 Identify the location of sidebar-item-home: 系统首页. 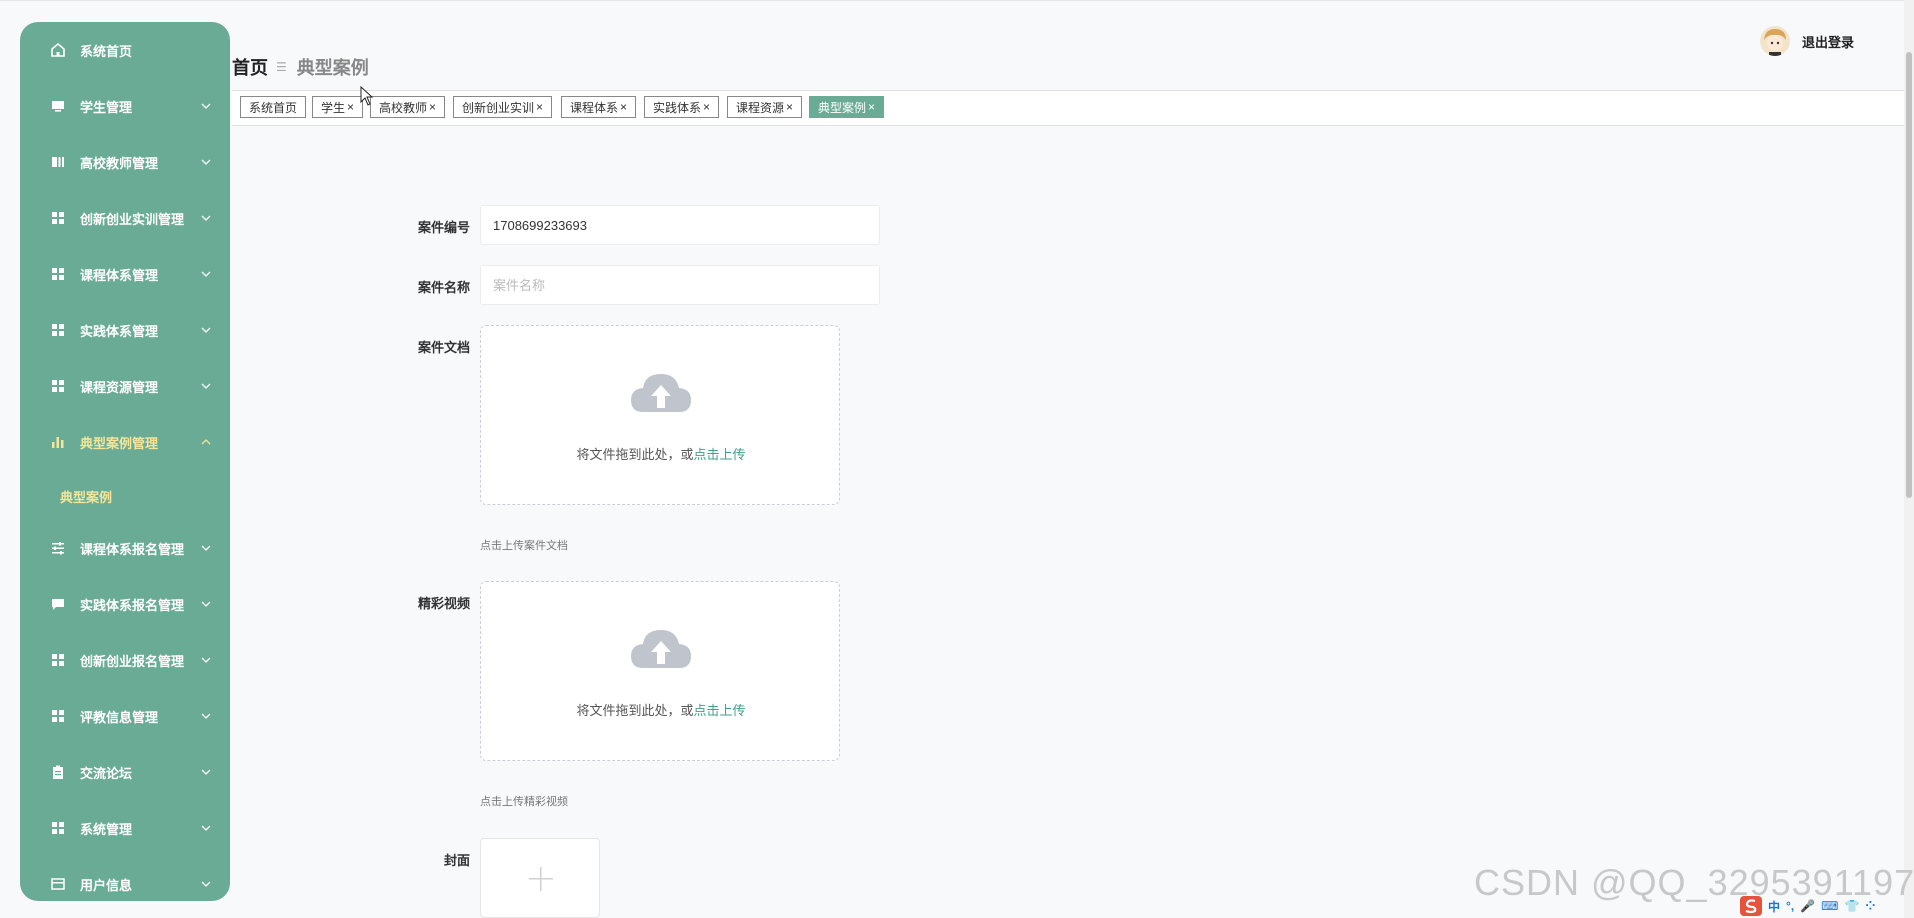
(125, 50).